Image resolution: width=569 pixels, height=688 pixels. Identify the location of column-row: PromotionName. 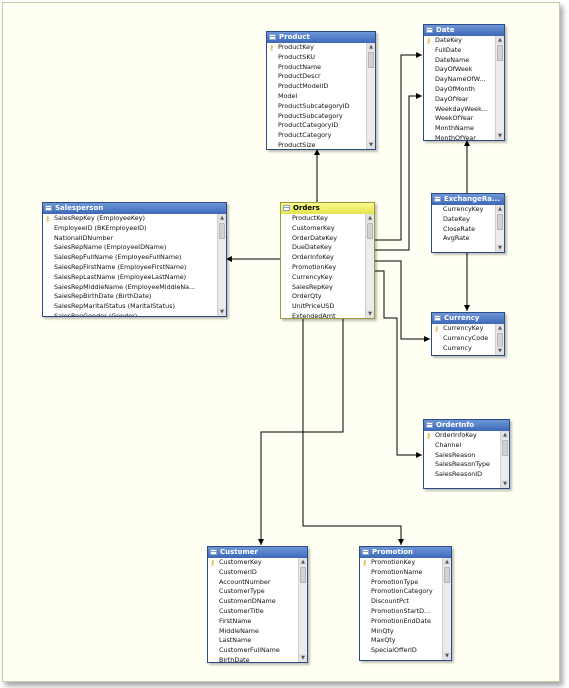
(401, 573).